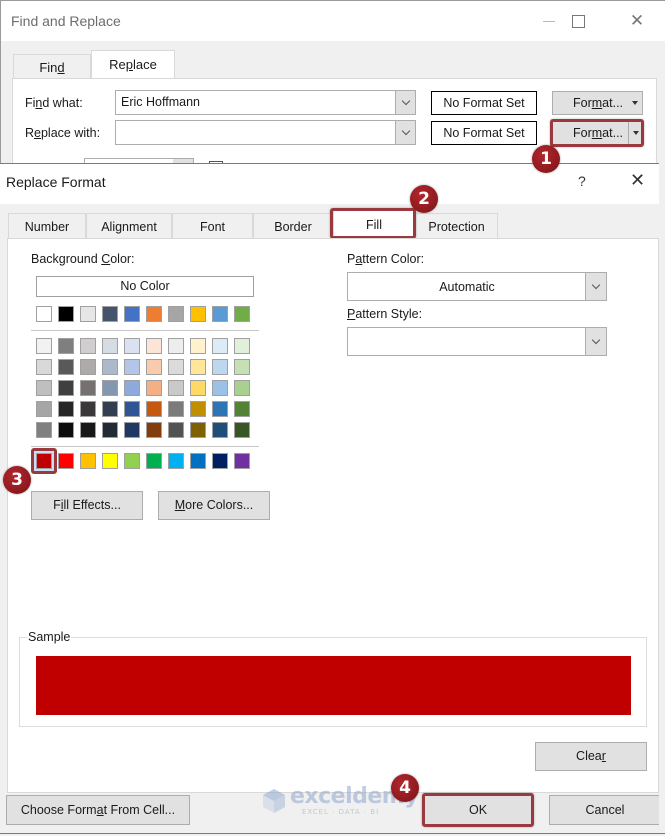 The height and width of the screenshot is (836, 665). Describe the element at coordinates (595, 286) in the screenshot. I see `pattern-color-dropdown-button` at that location.